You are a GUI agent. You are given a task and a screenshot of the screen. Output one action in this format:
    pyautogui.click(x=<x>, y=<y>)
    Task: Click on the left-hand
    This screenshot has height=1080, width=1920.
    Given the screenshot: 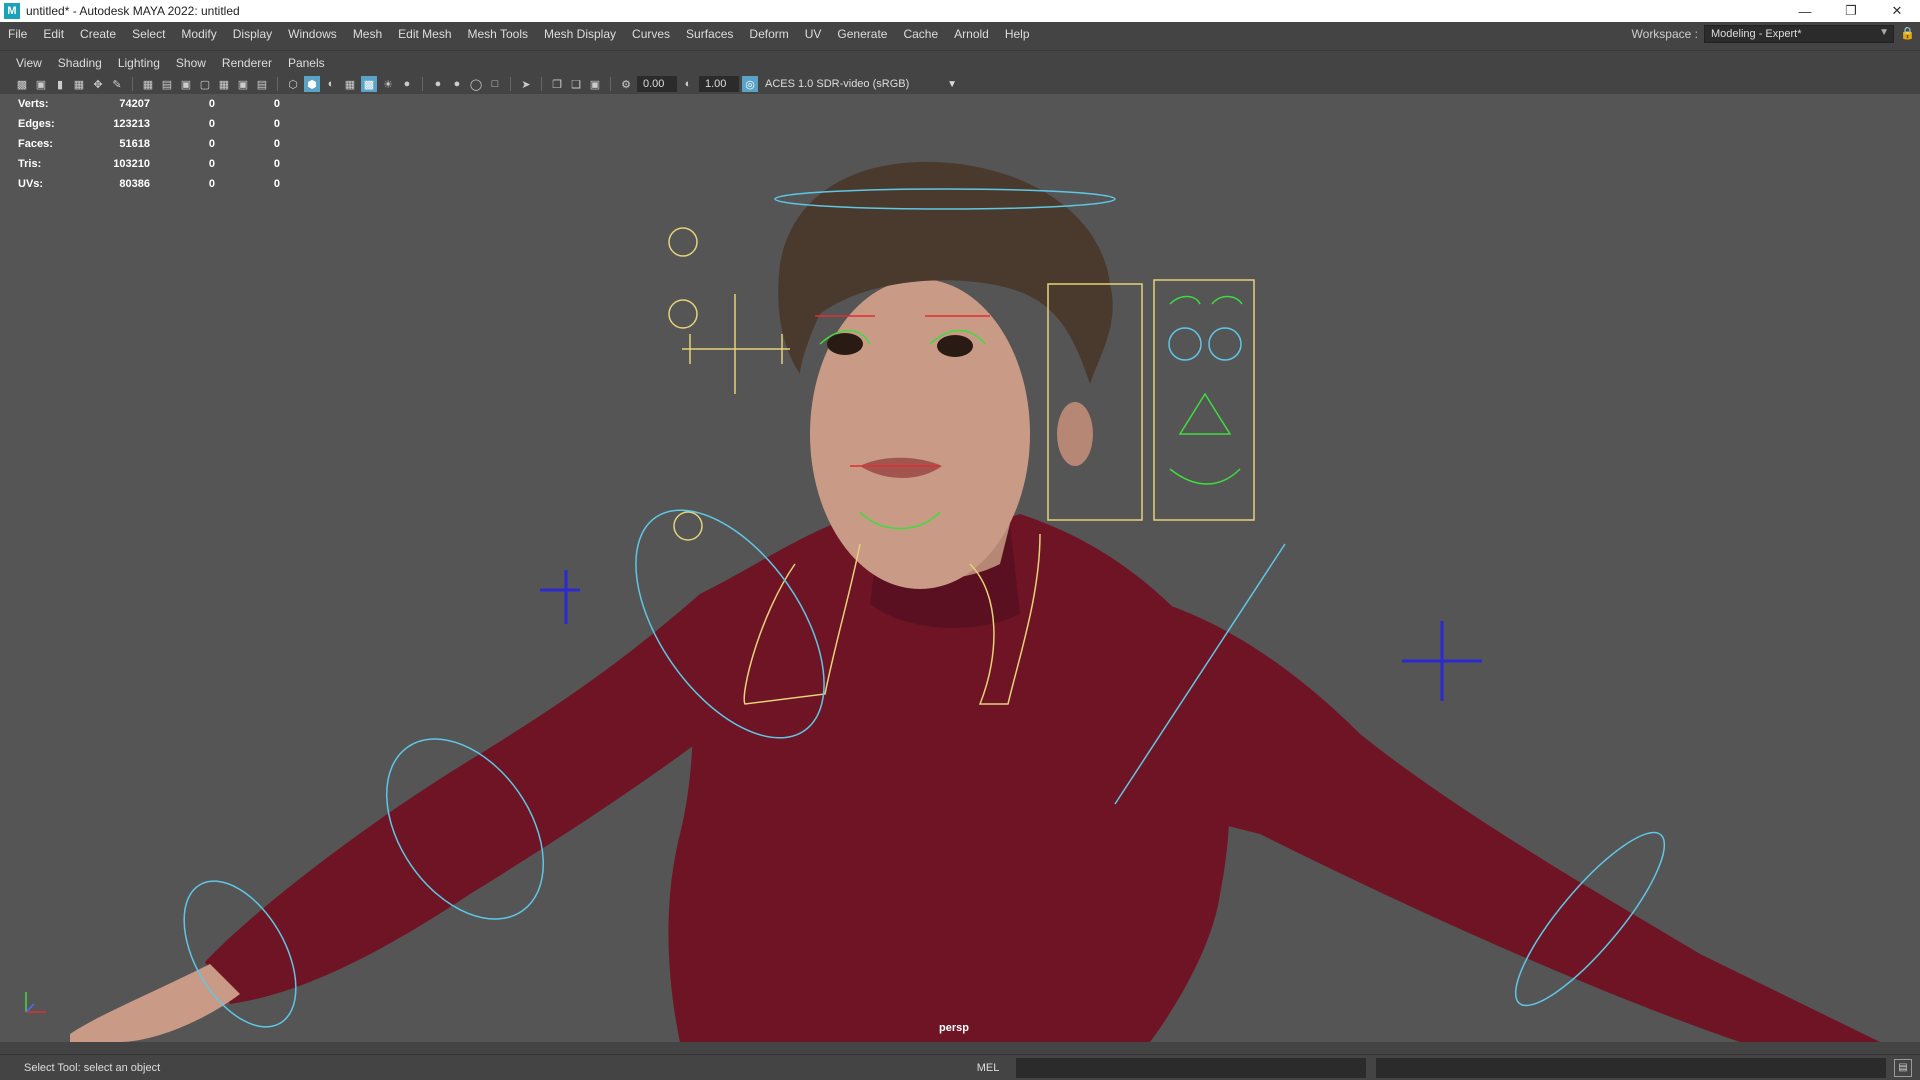 What is the action you would take?
    pyautogui.click(x=155, y=1003)
    